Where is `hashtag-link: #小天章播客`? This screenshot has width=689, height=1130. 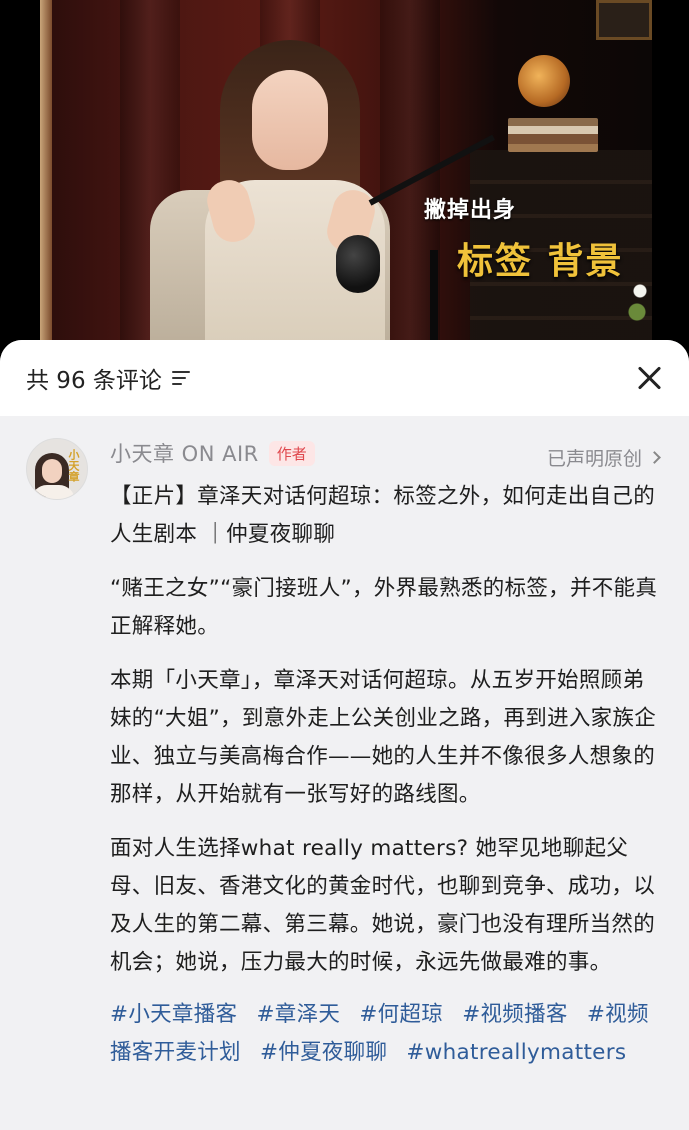
hashtag-link: #小天章播客 is located at coordinates (173, 1014).